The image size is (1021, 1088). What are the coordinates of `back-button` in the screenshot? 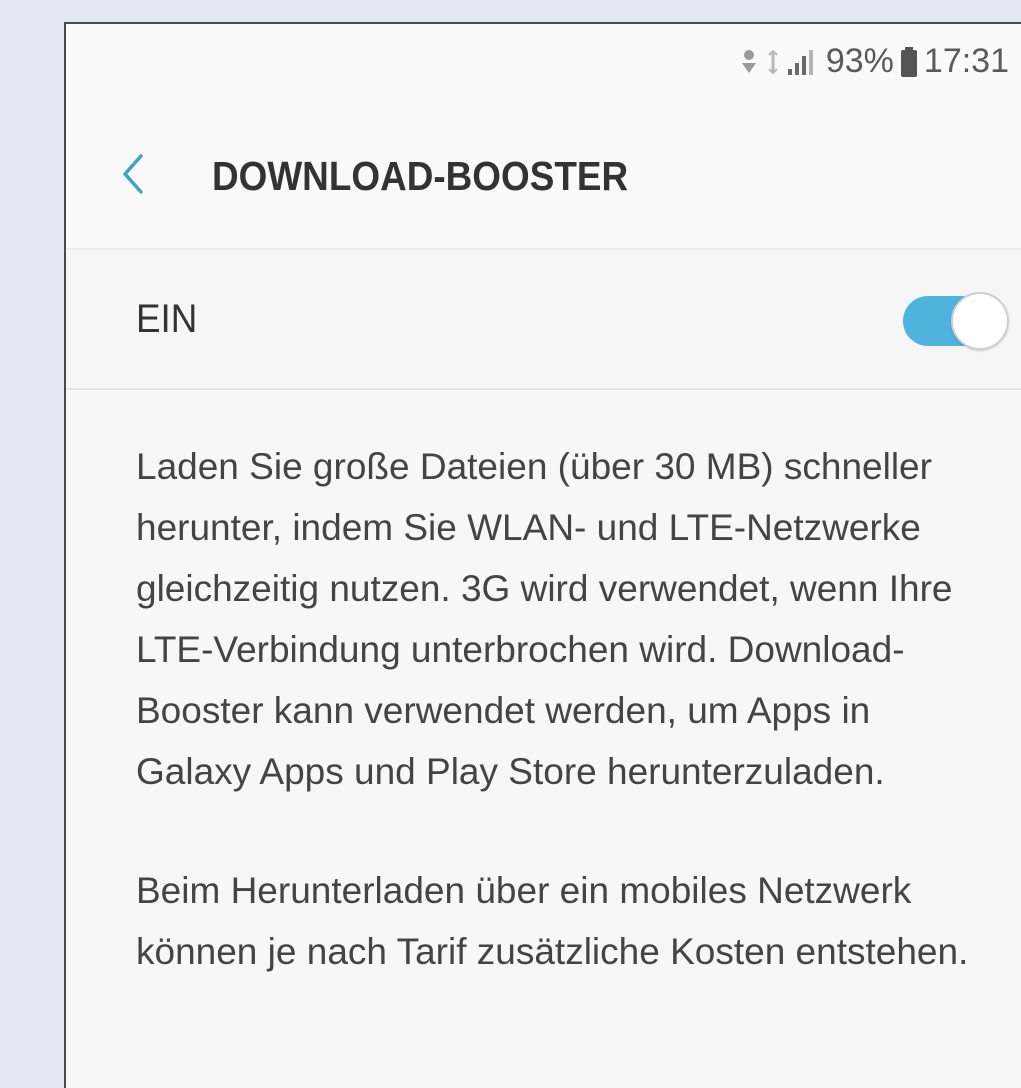 It's located at (137, 176).